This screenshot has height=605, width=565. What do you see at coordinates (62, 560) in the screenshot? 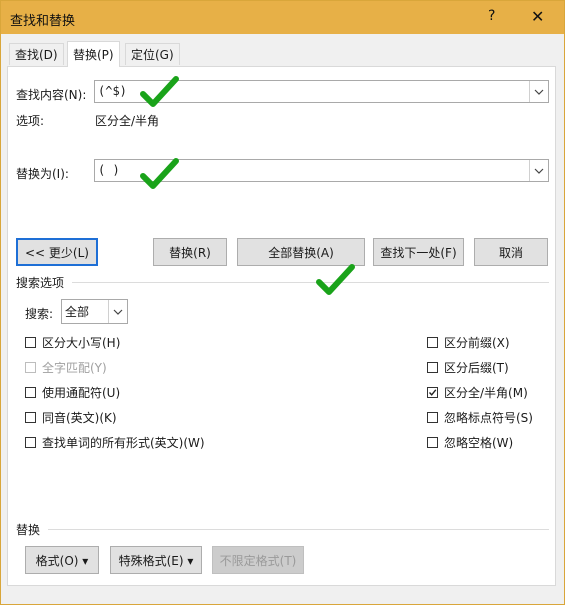
I see `format-button: 格式(O) ▾` at bounding box center [62, 560].